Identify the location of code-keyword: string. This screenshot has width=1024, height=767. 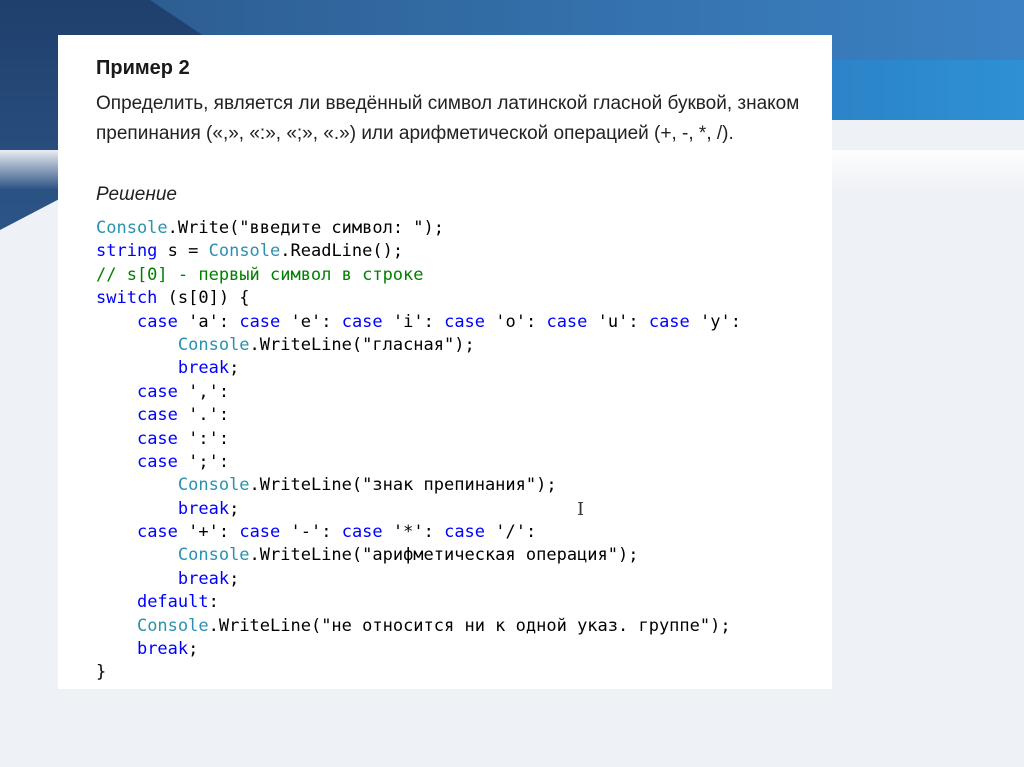
(127, 251).